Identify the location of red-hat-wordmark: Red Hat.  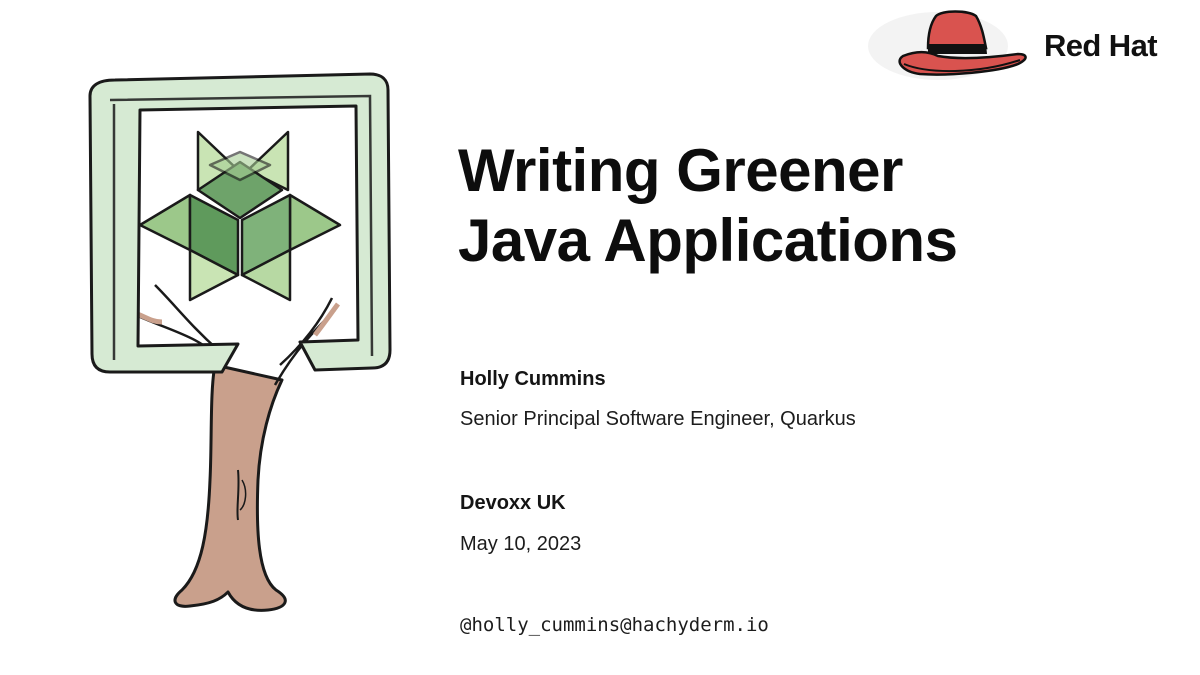
(1101, 45).